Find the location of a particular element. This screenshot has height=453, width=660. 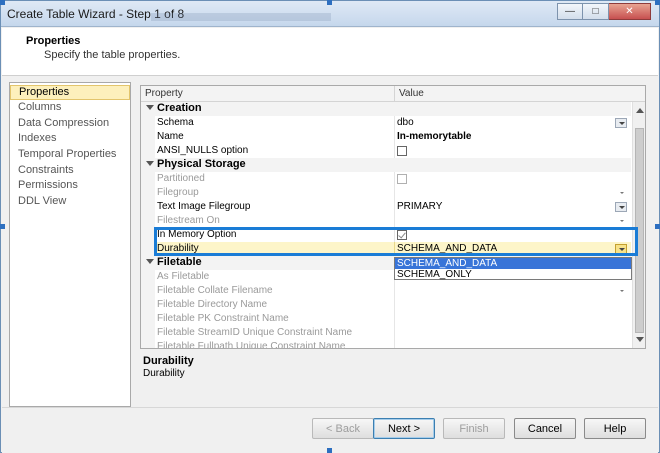

partitioned-checkbox is located at coordinates (402, 179).